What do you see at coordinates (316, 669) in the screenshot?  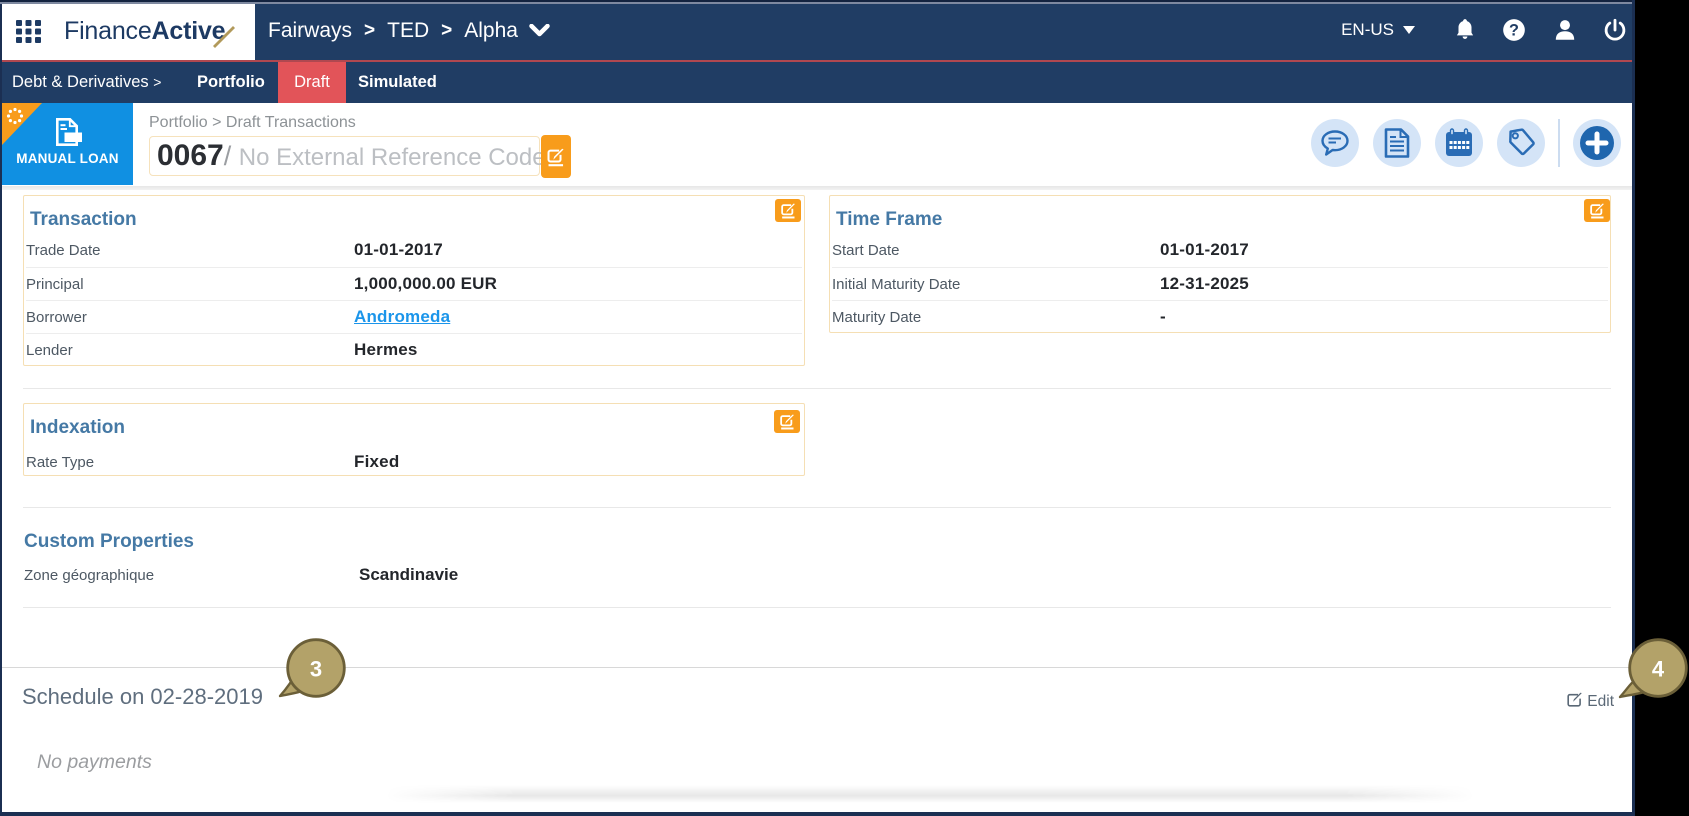 I see `svg-text: 3` at bounding box center [316, 669].